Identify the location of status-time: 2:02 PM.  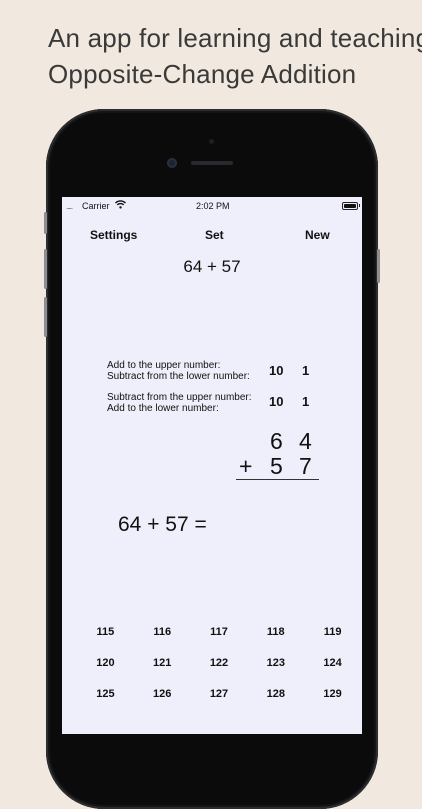
(213, 206).